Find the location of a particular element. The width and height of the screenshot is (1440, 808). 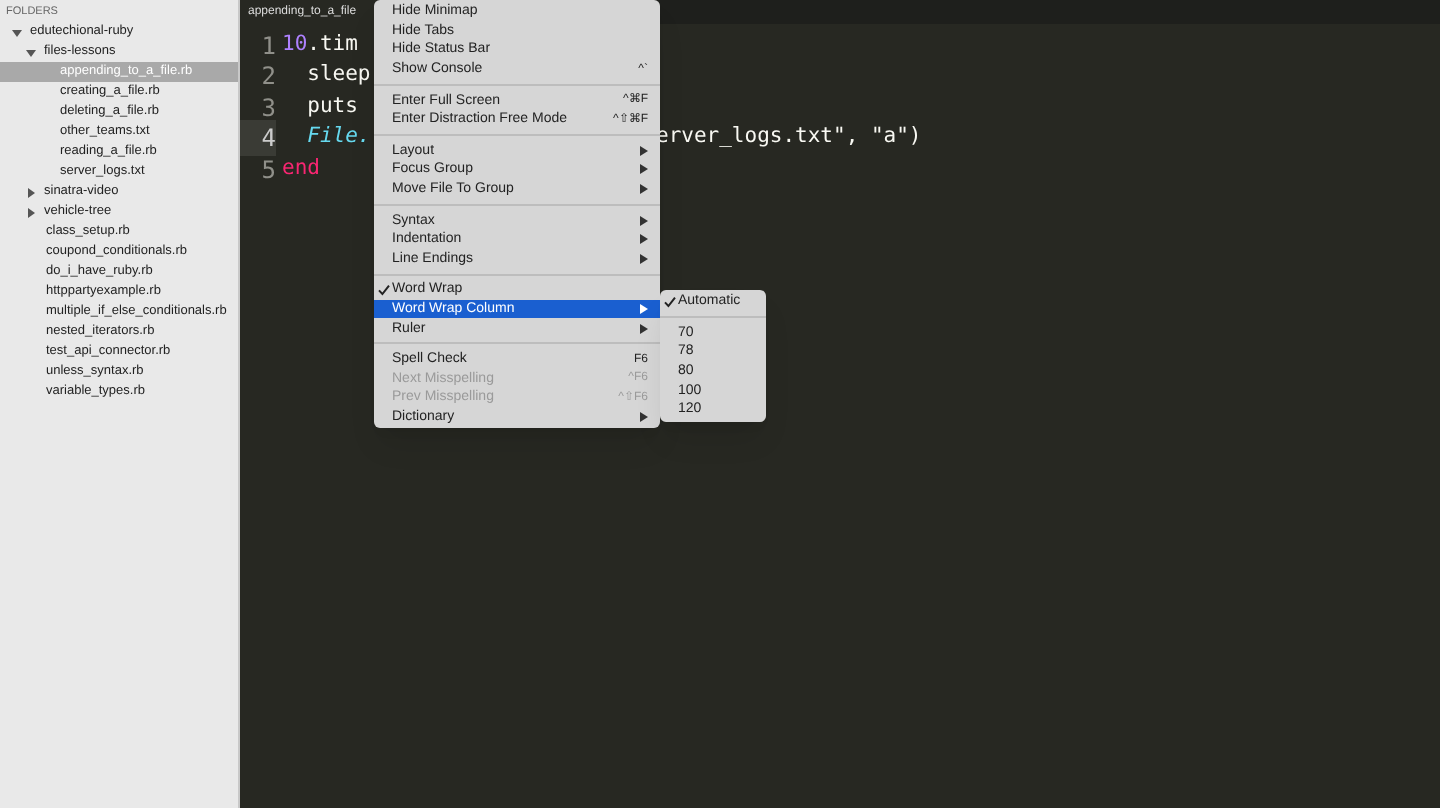

code-line: sleep is located at coordinates (338, 75).